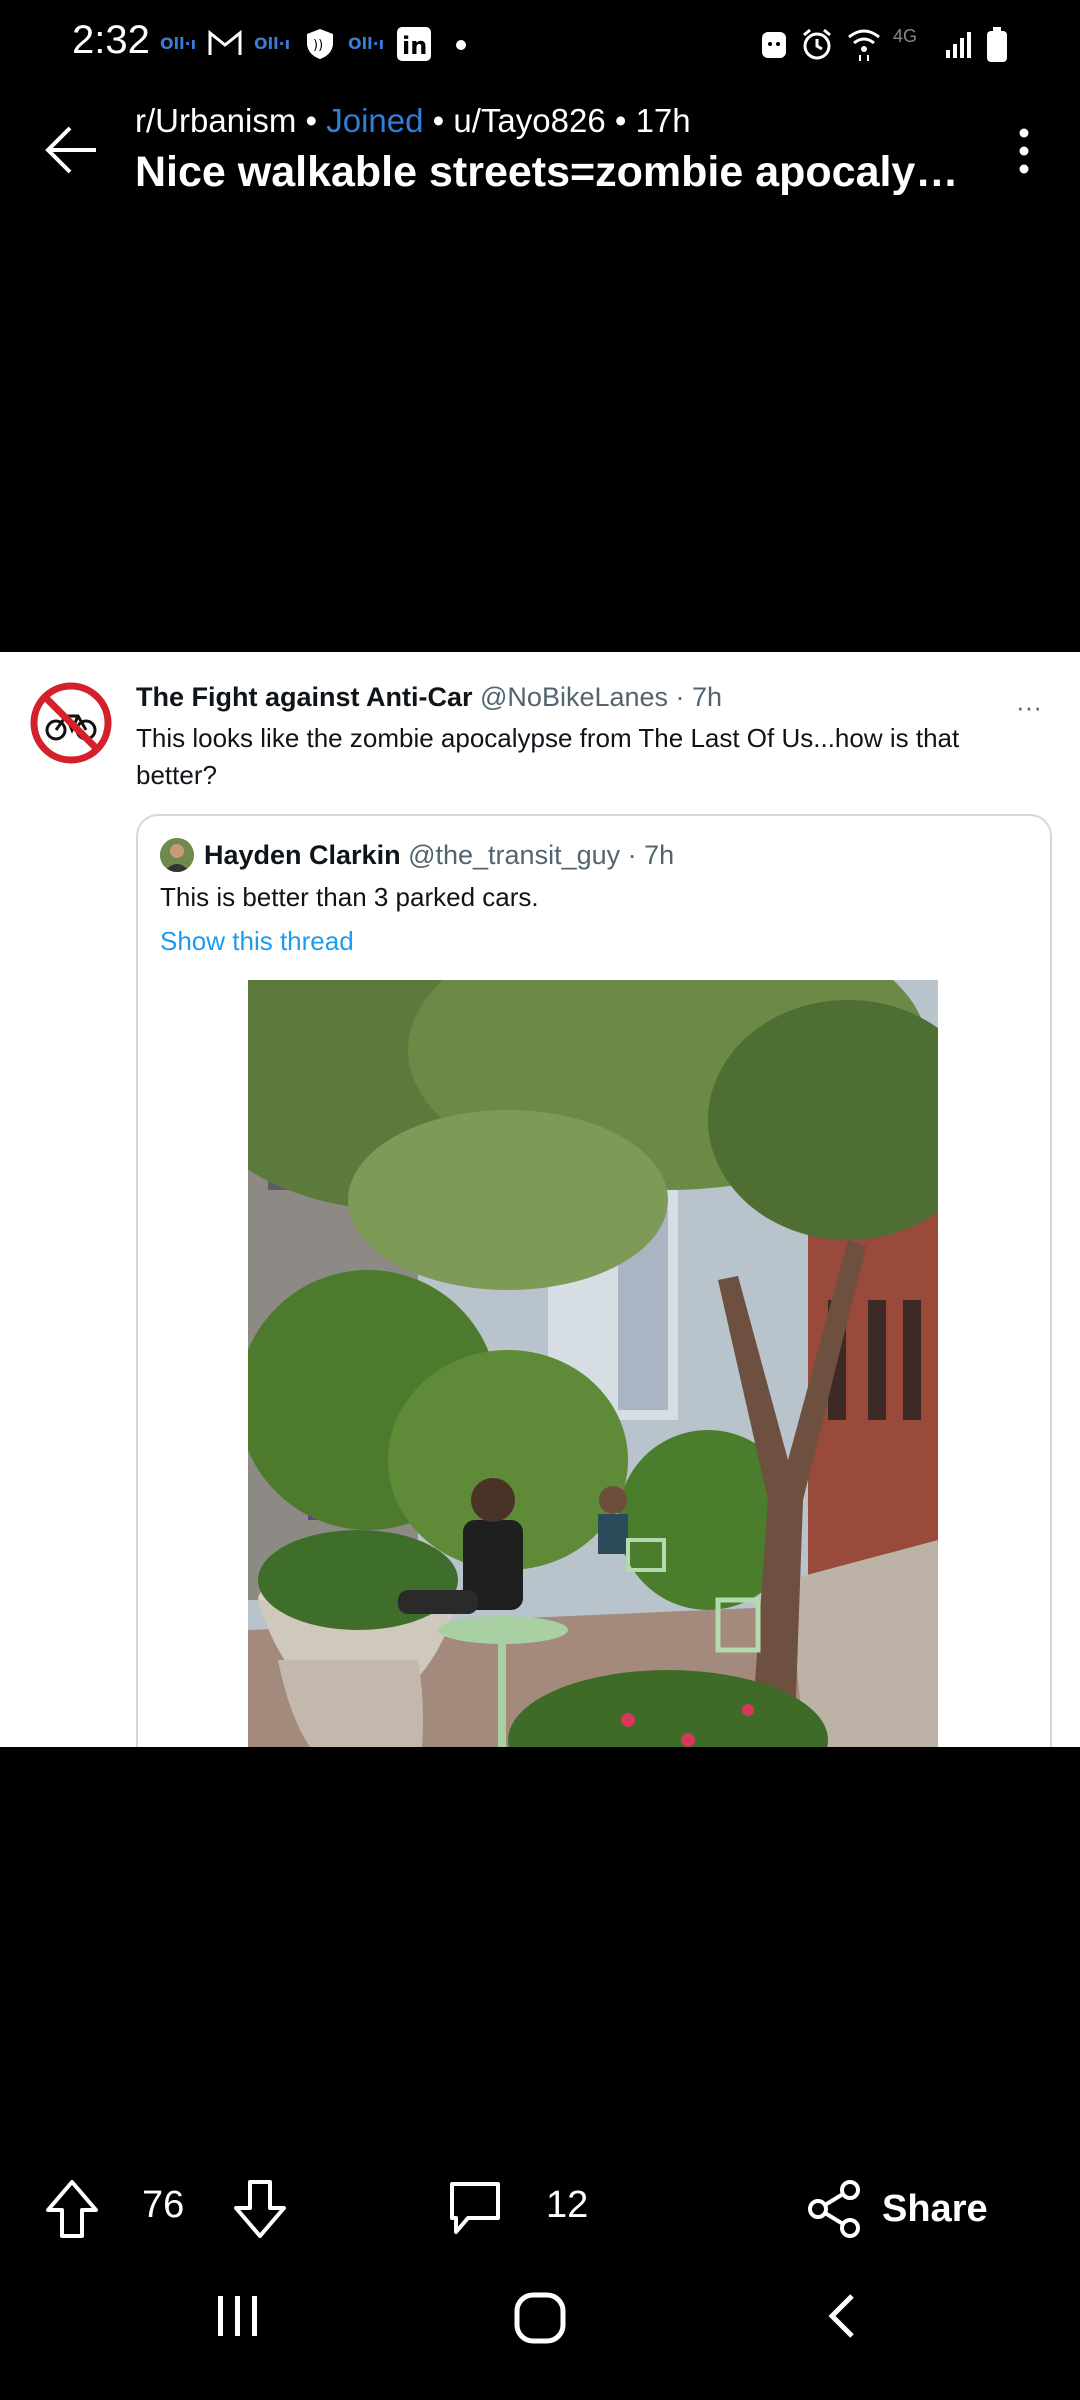 This screenshot has width=1080, height=2400. Describe the element at coordinates (647, 855) in the screenshot. I see `quoted-time: · 7h` at that location.